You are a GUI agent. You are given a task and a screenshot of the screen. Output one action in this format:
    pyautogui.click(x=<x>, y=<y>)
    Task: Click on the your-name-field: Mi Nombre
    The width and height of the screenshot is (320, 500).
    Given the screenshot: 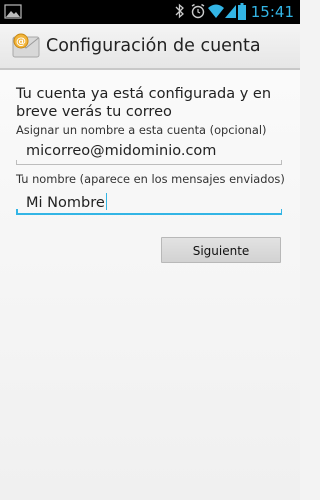 What is the action you would take?
    pyautogui.click(x=149, y=202)
    